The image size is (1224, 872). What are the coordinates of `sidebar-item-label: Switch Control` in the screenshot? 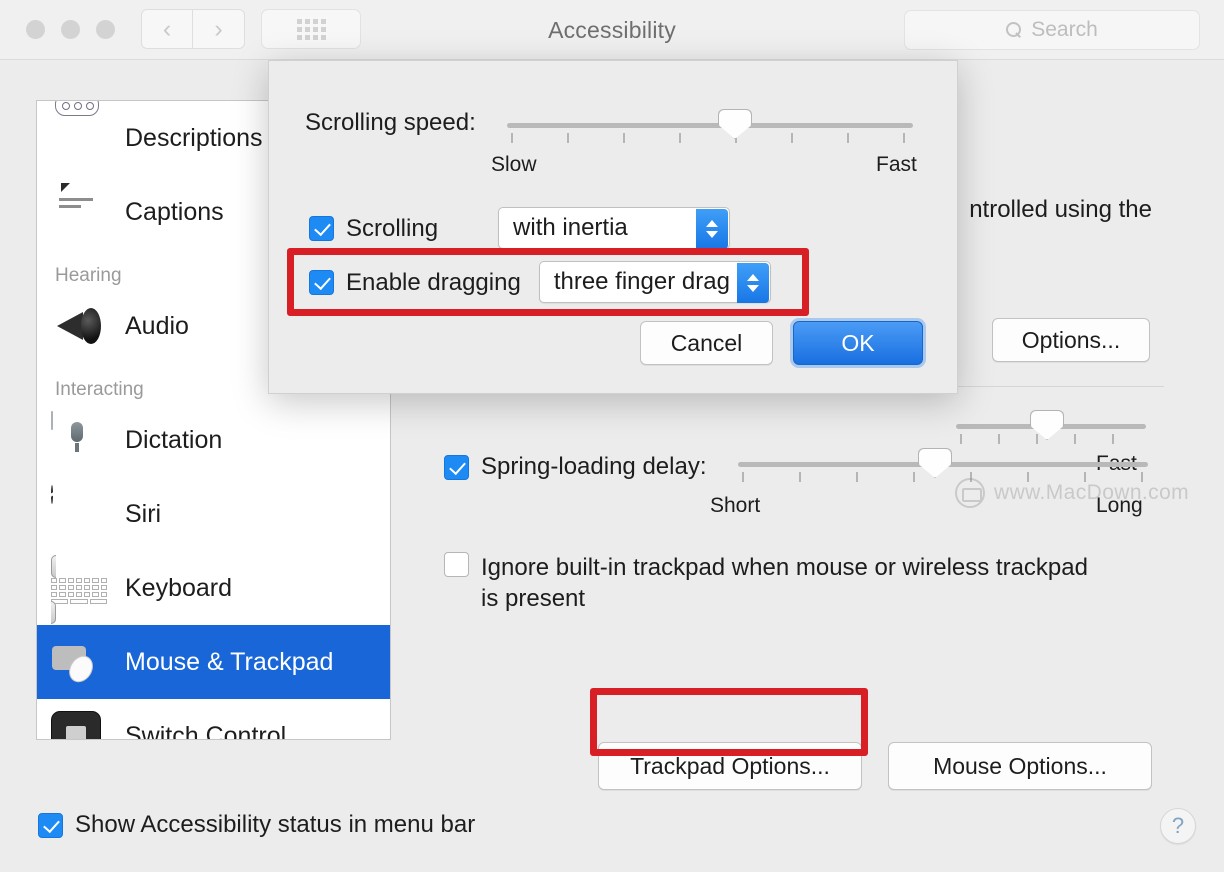 It's located at (206, 730).